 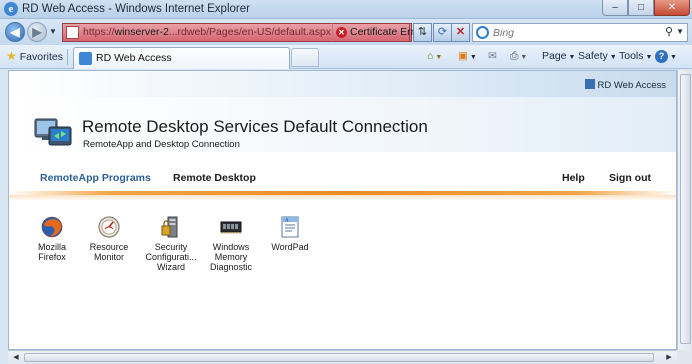 I want to click on horizontal-scroll-thumb, so click(x=339, y=357).